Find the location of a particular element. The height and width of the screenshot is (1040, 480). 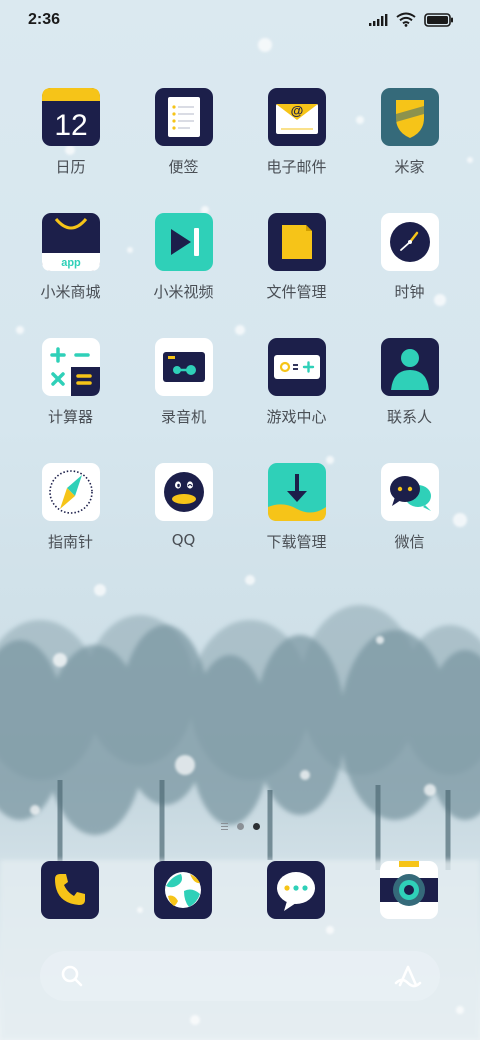

email-icon: @ is located at coordinates (296, 117).